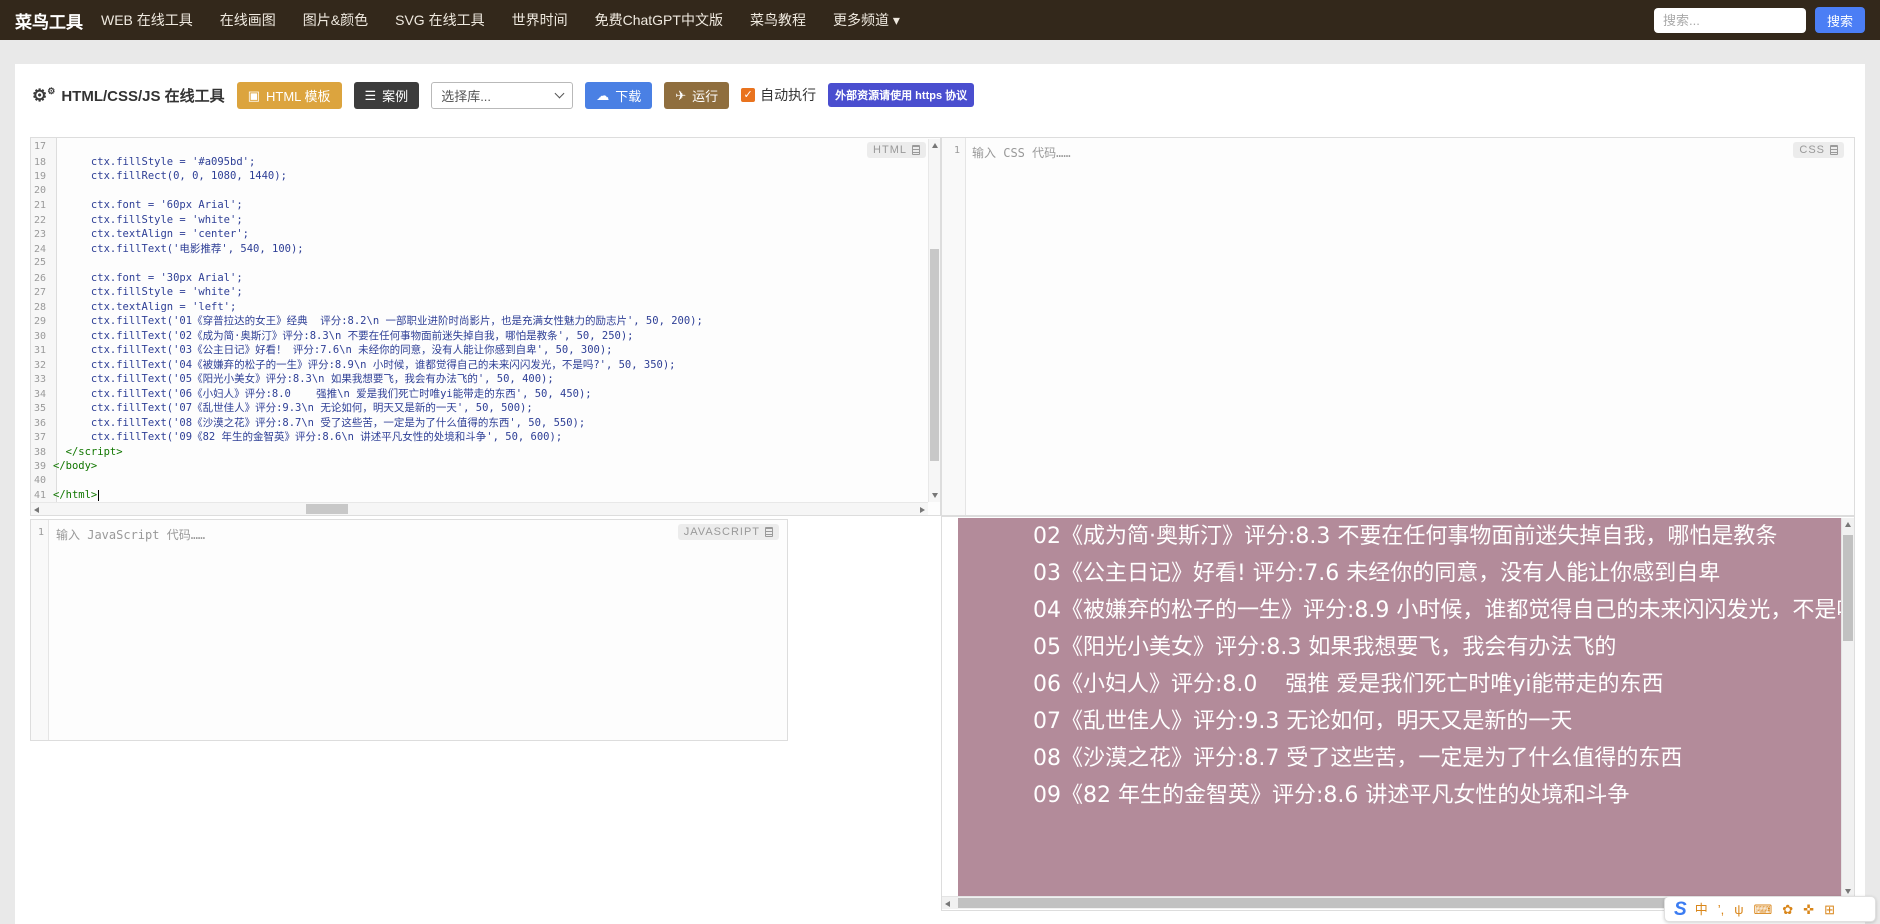 This screenshot has height=924, width=1880. What do you see at coordinates (479, 191) in the screenshot?
I see `code-line: 20` at bounding box center [479, 191].